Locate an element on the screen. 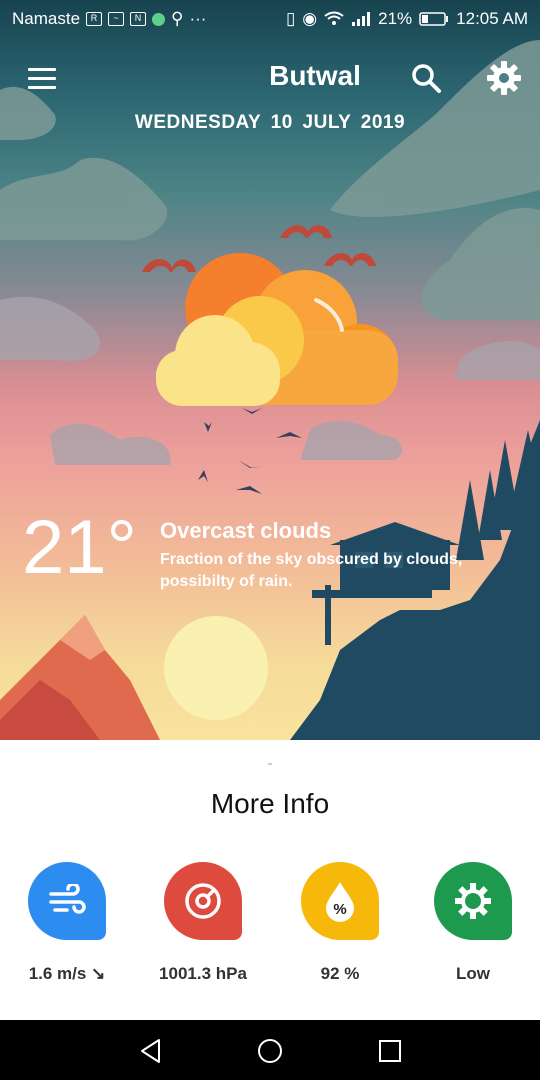 The height and width of the screenshot is (1080, 540). vibrate-icon: ▯ is located at coordinates (290, 18).